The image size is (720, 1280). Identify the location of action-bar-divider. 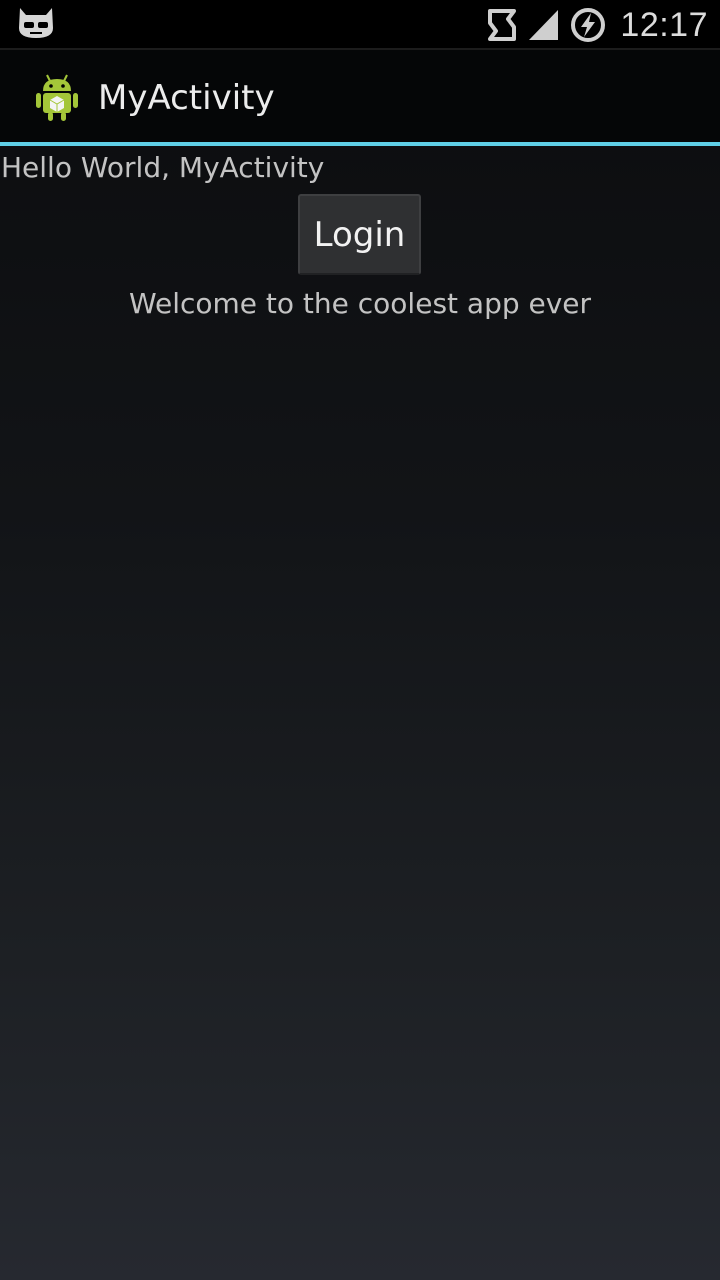
(360, 144).